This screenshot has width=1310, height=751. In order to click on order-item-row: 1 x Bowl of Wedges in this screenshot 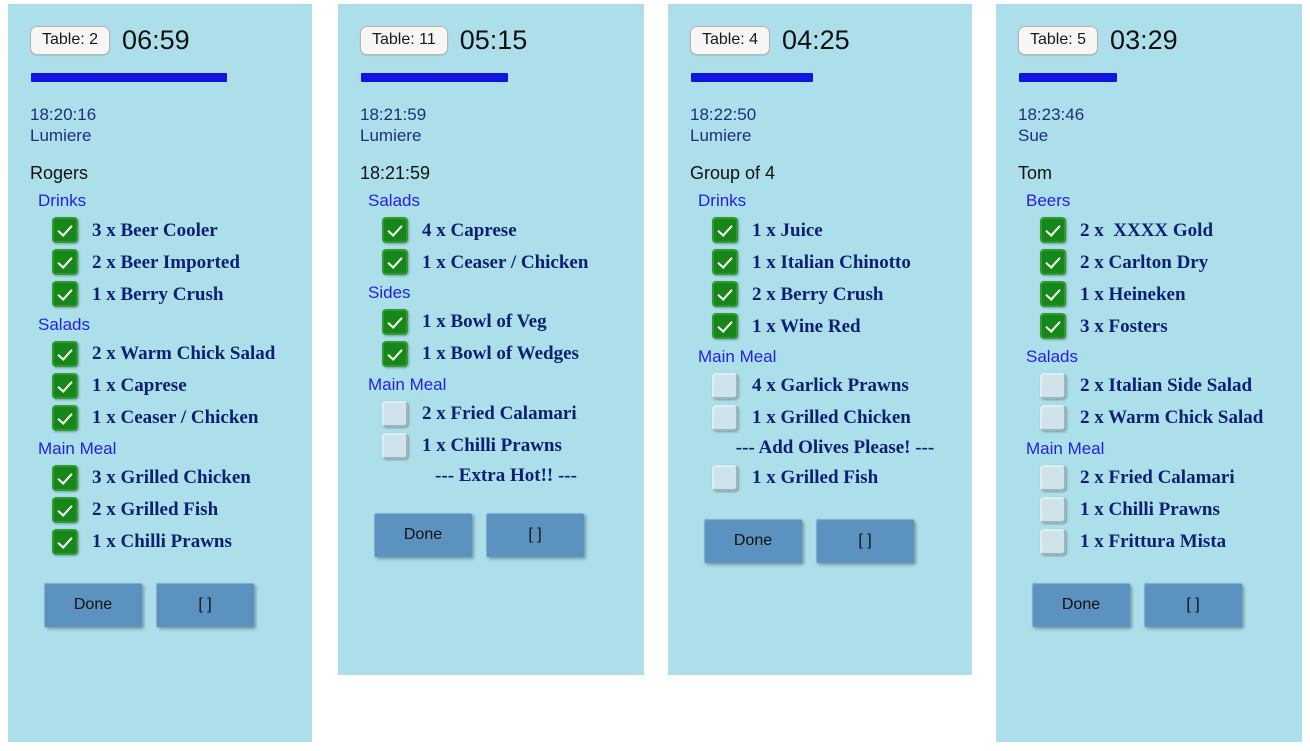, I will do `click(513, 354)`.